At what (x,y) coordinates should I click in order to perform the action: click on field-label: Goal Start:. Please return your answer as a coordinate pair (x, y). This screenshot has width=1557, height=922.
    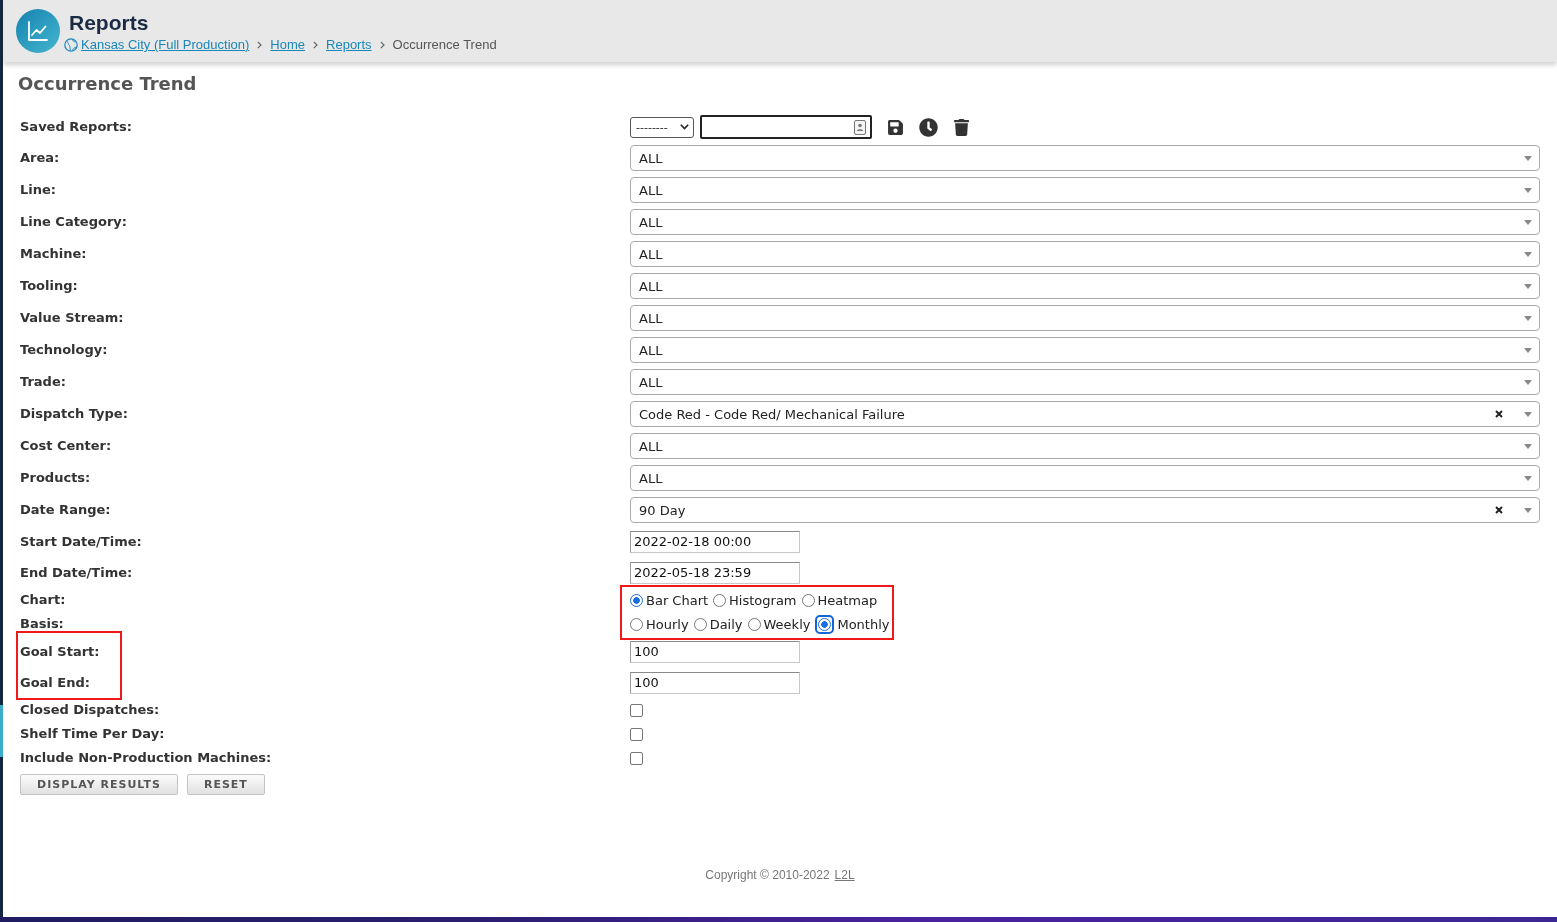
    Looking at the image, I should click on (60, 651).